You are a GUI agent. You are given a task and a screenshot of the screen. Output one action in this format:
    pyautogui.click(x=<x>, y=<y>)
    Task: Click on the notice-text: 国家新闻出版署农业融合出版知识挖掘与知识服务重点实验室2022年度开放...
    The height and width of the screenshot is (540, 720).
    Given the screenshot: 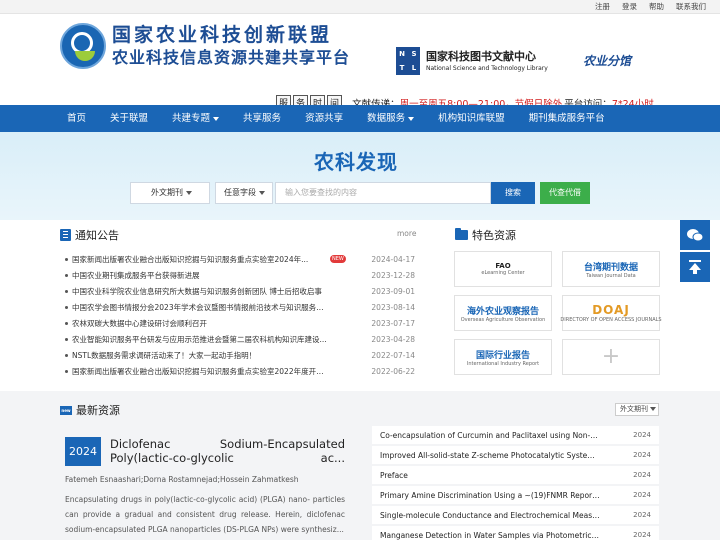 What is the action you would take?
    pyautogui.click(x=199, y=371)
    